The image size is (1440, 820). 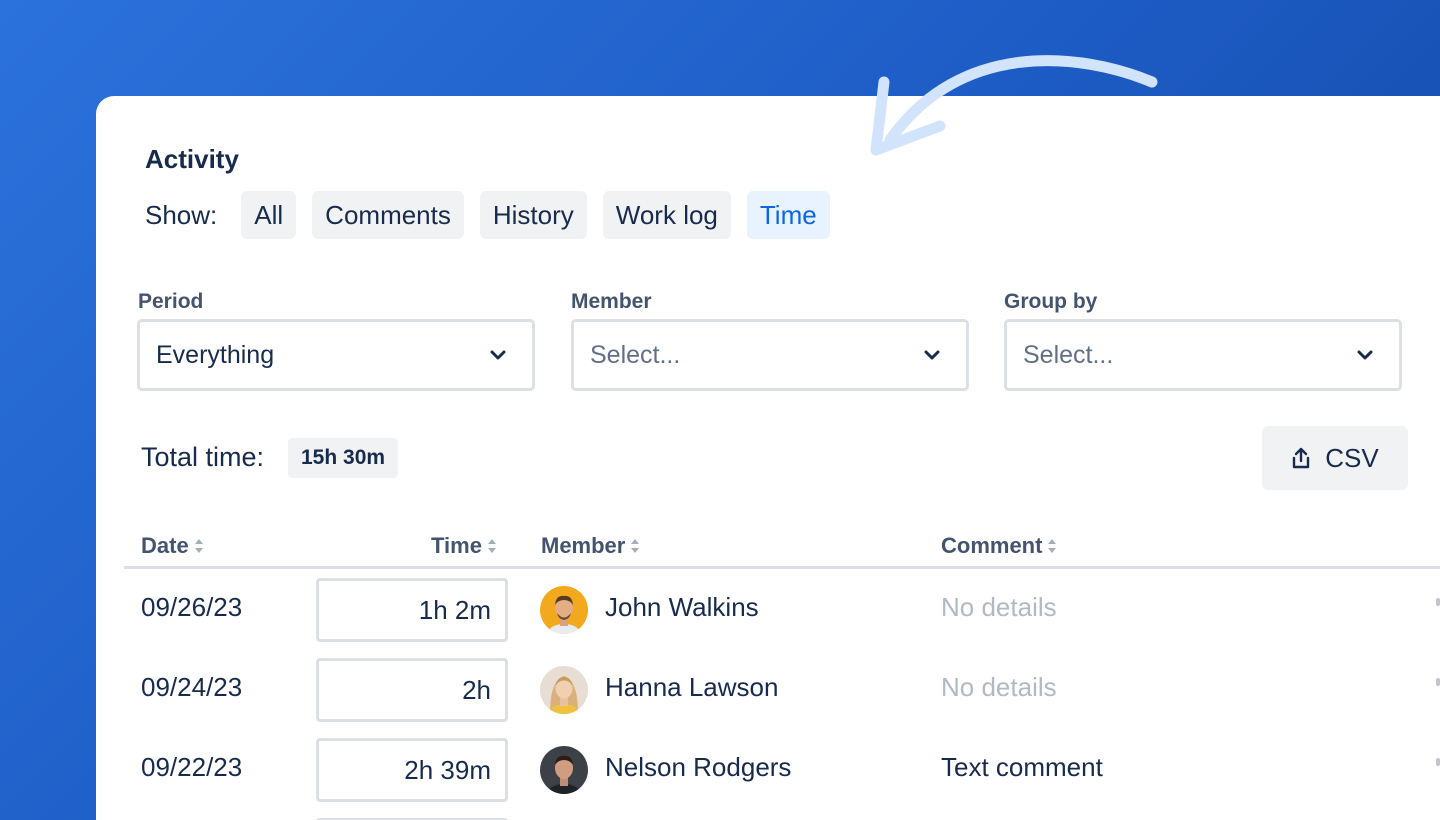 What do you see at coordinates (181, 214) in the screenshot?
I see `show-label: Show:` at bounding box center [181, 214].